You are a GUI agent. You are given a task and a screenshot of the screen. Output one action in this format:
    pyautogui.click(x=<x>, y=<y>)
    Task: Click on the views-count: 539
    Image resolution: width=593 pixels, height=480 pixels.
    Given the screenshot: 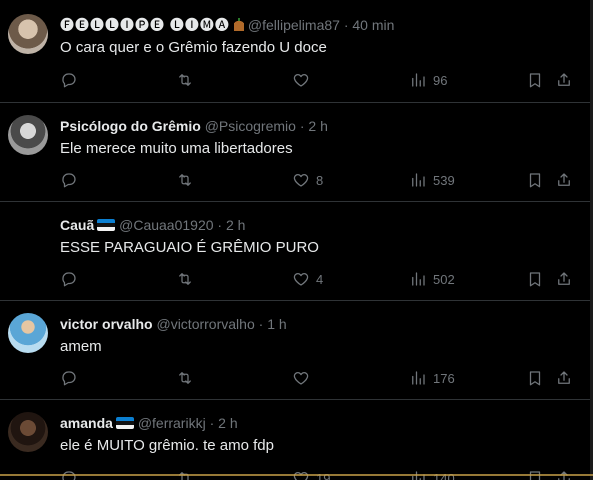 What is the action you would take?
    pyautogui.click(x=444, y=180)
    